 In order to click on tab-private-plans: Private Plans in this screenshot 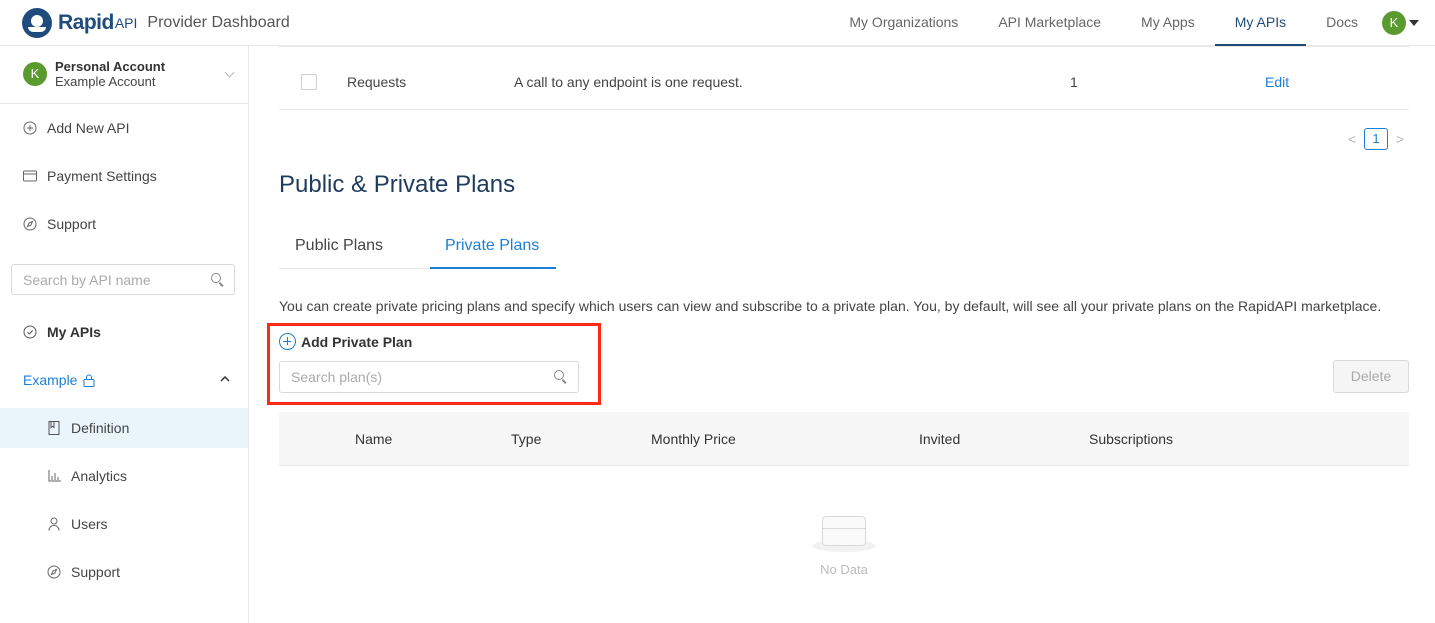, I will do `click(492, 246)`.